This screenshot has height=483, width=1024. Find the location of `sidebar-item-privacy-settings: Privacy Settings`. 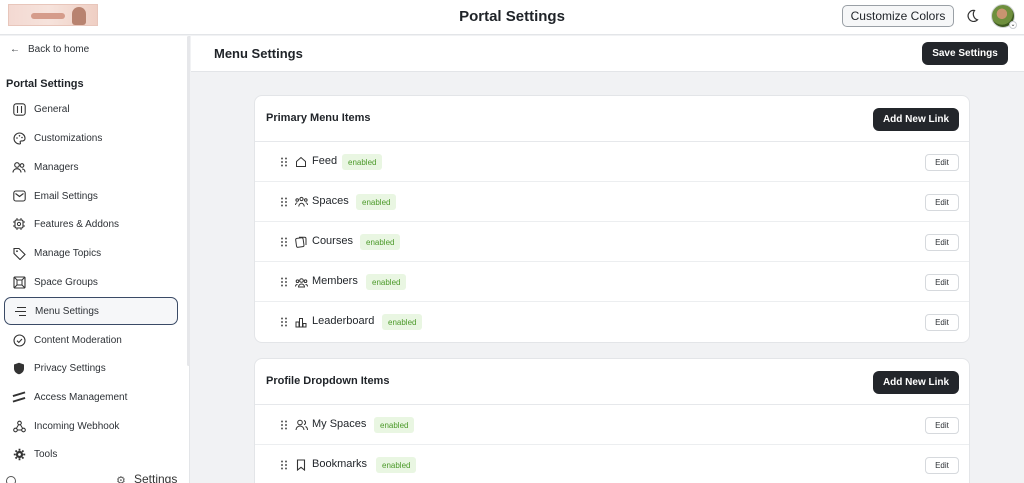

sidebar-item-privacy-settings: Privacy Settings is located at coordinates (91, 368).